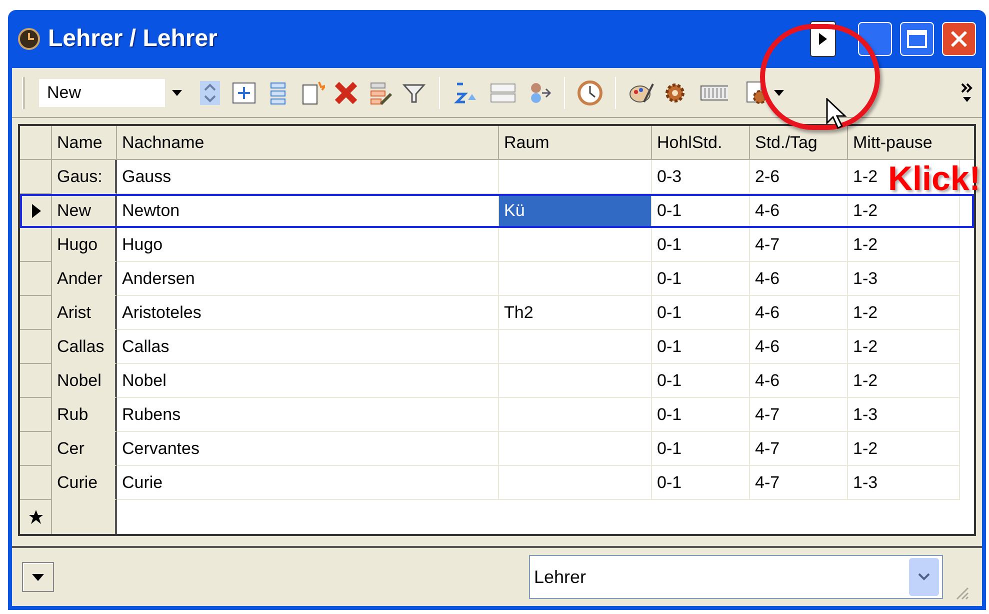 The image size is (989, 614). What do you see at coordinates (84, 279) in the screenshot?
I see `table-cell: Ander` at bounding box center [84, 279].